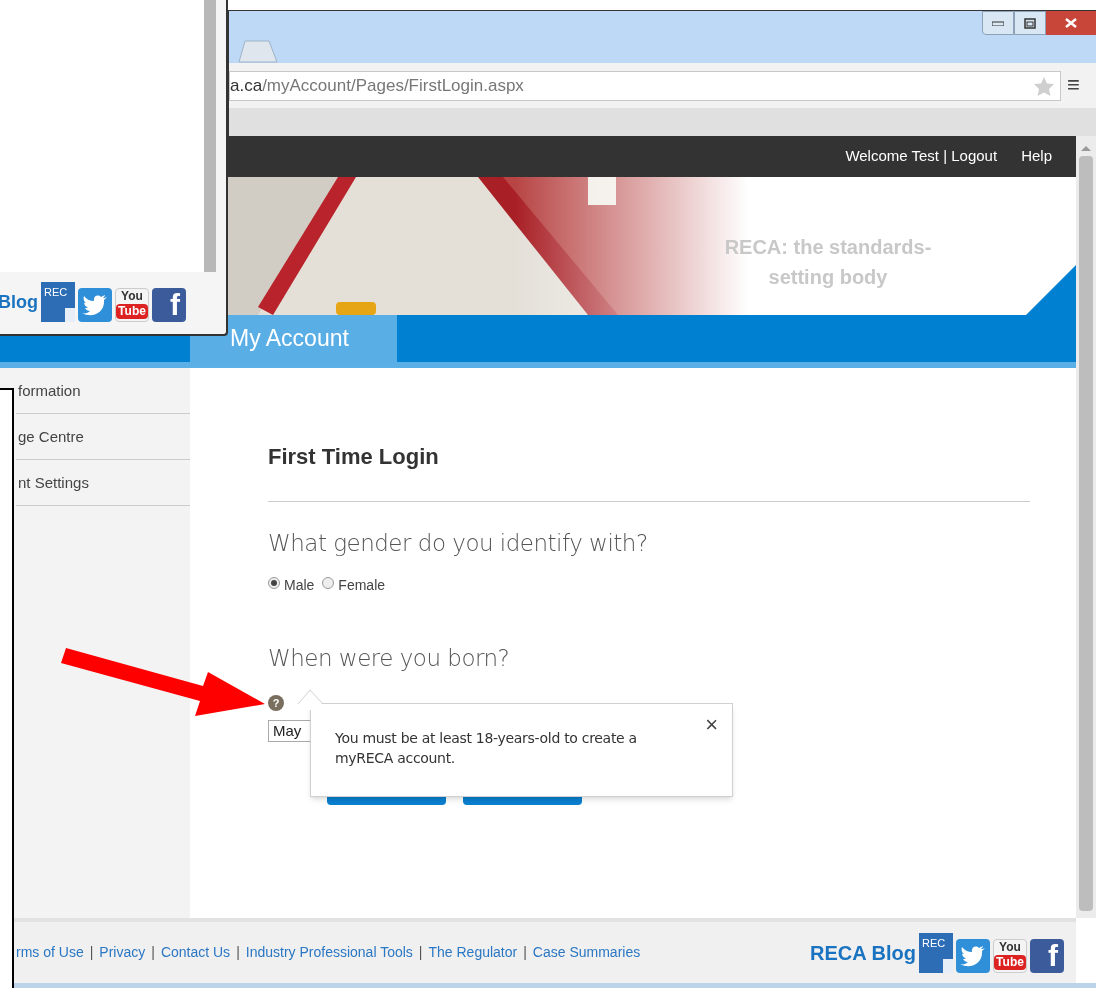  I want to click on menu-icon: ≡, so click(1073, 85).